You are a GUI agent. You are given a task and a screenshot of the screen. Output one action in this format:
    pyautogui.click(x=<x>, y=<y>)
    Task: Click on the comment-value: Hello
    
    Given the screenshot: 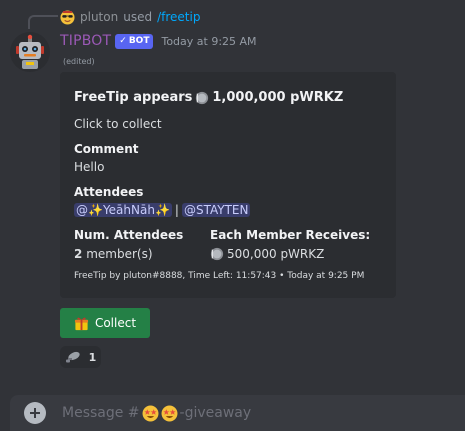 What is the action you would take?
    pyautogui.click(x=89, y=167)
    